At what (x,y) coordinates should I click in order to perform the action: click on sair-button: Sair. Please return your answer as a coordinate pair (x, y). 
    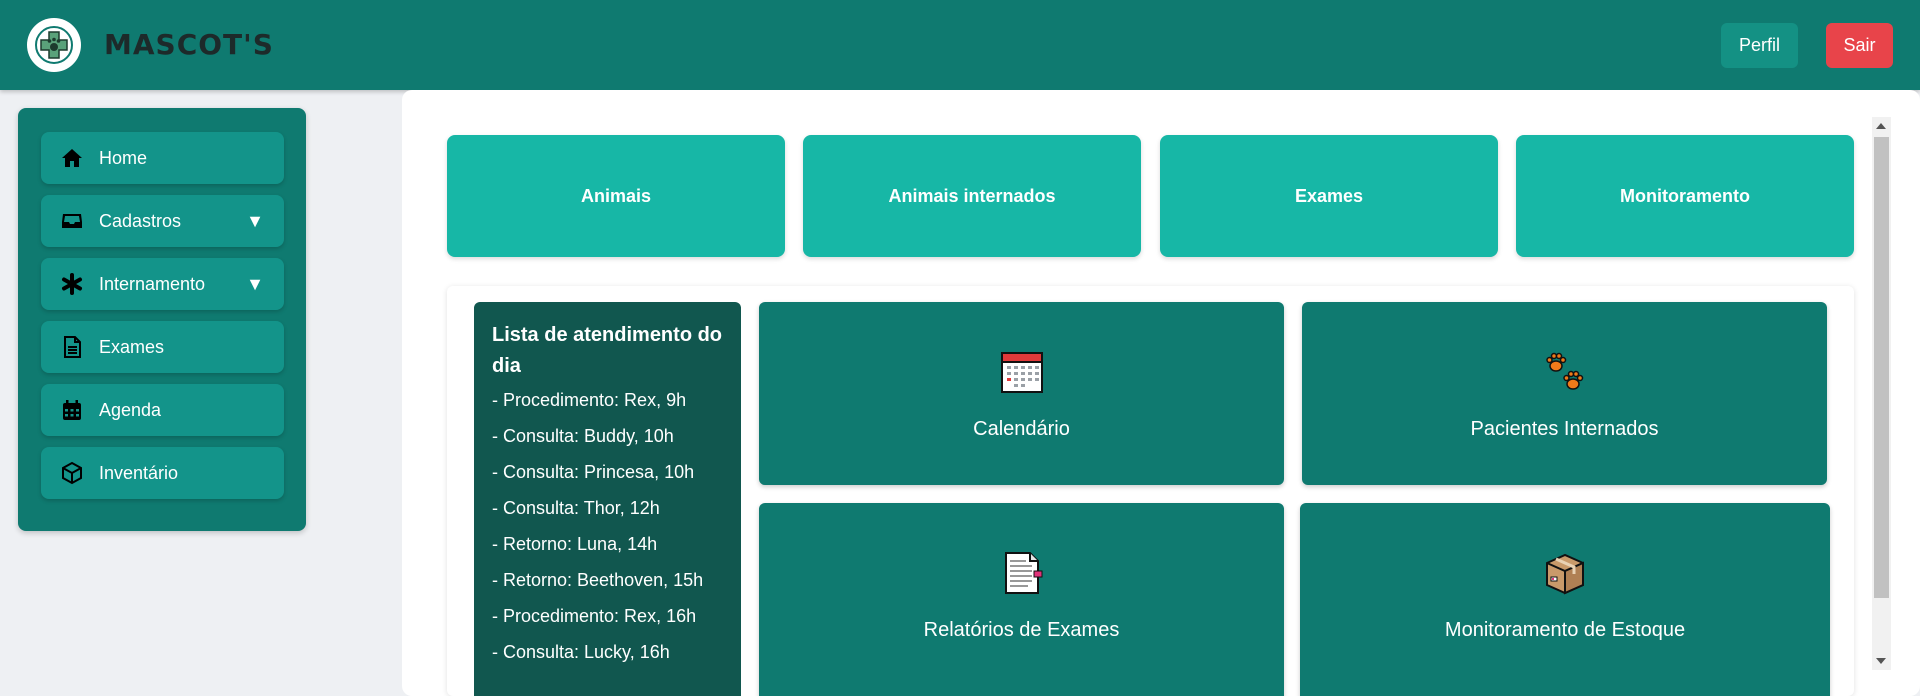
    Looking at the image, I should click on (1859, 45).